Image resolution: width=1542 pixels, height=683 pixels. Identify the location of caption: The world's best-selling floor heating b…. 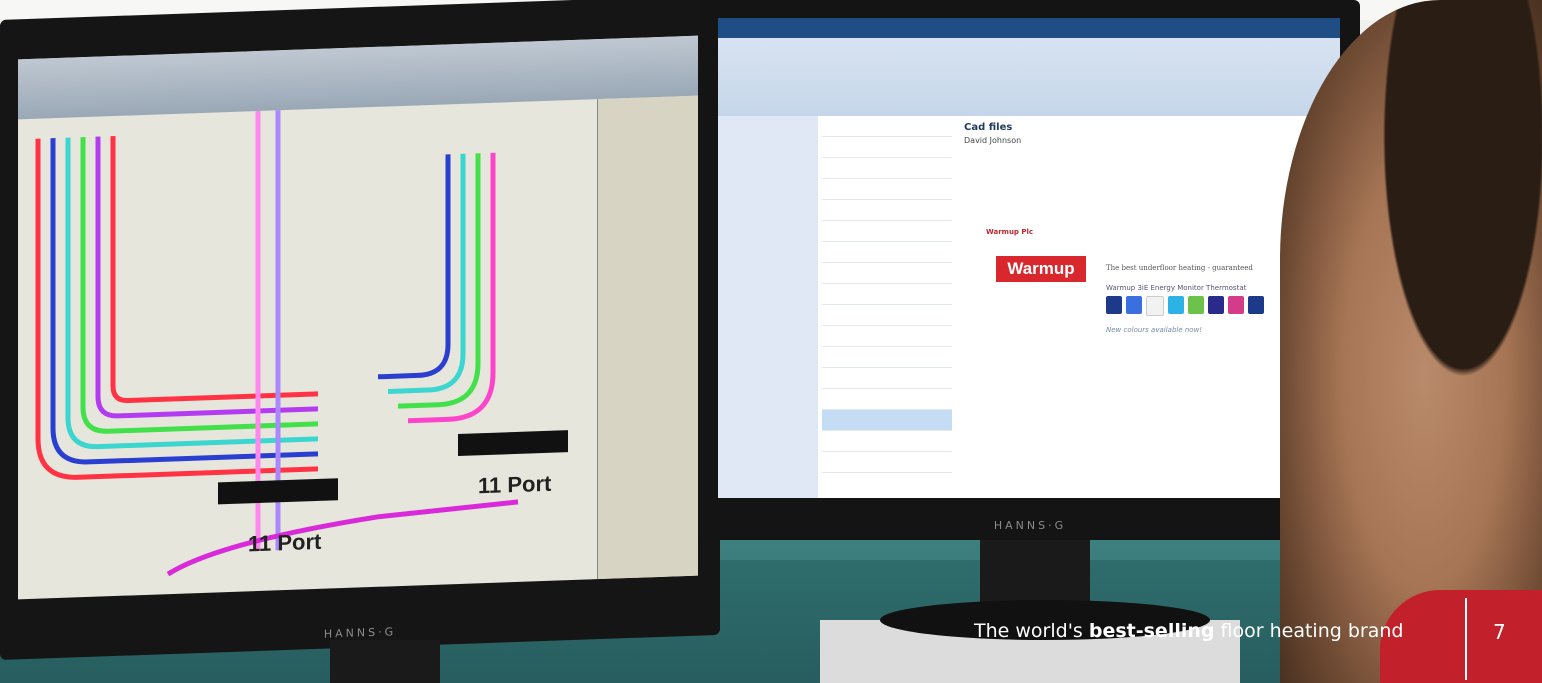
(1188, 631).